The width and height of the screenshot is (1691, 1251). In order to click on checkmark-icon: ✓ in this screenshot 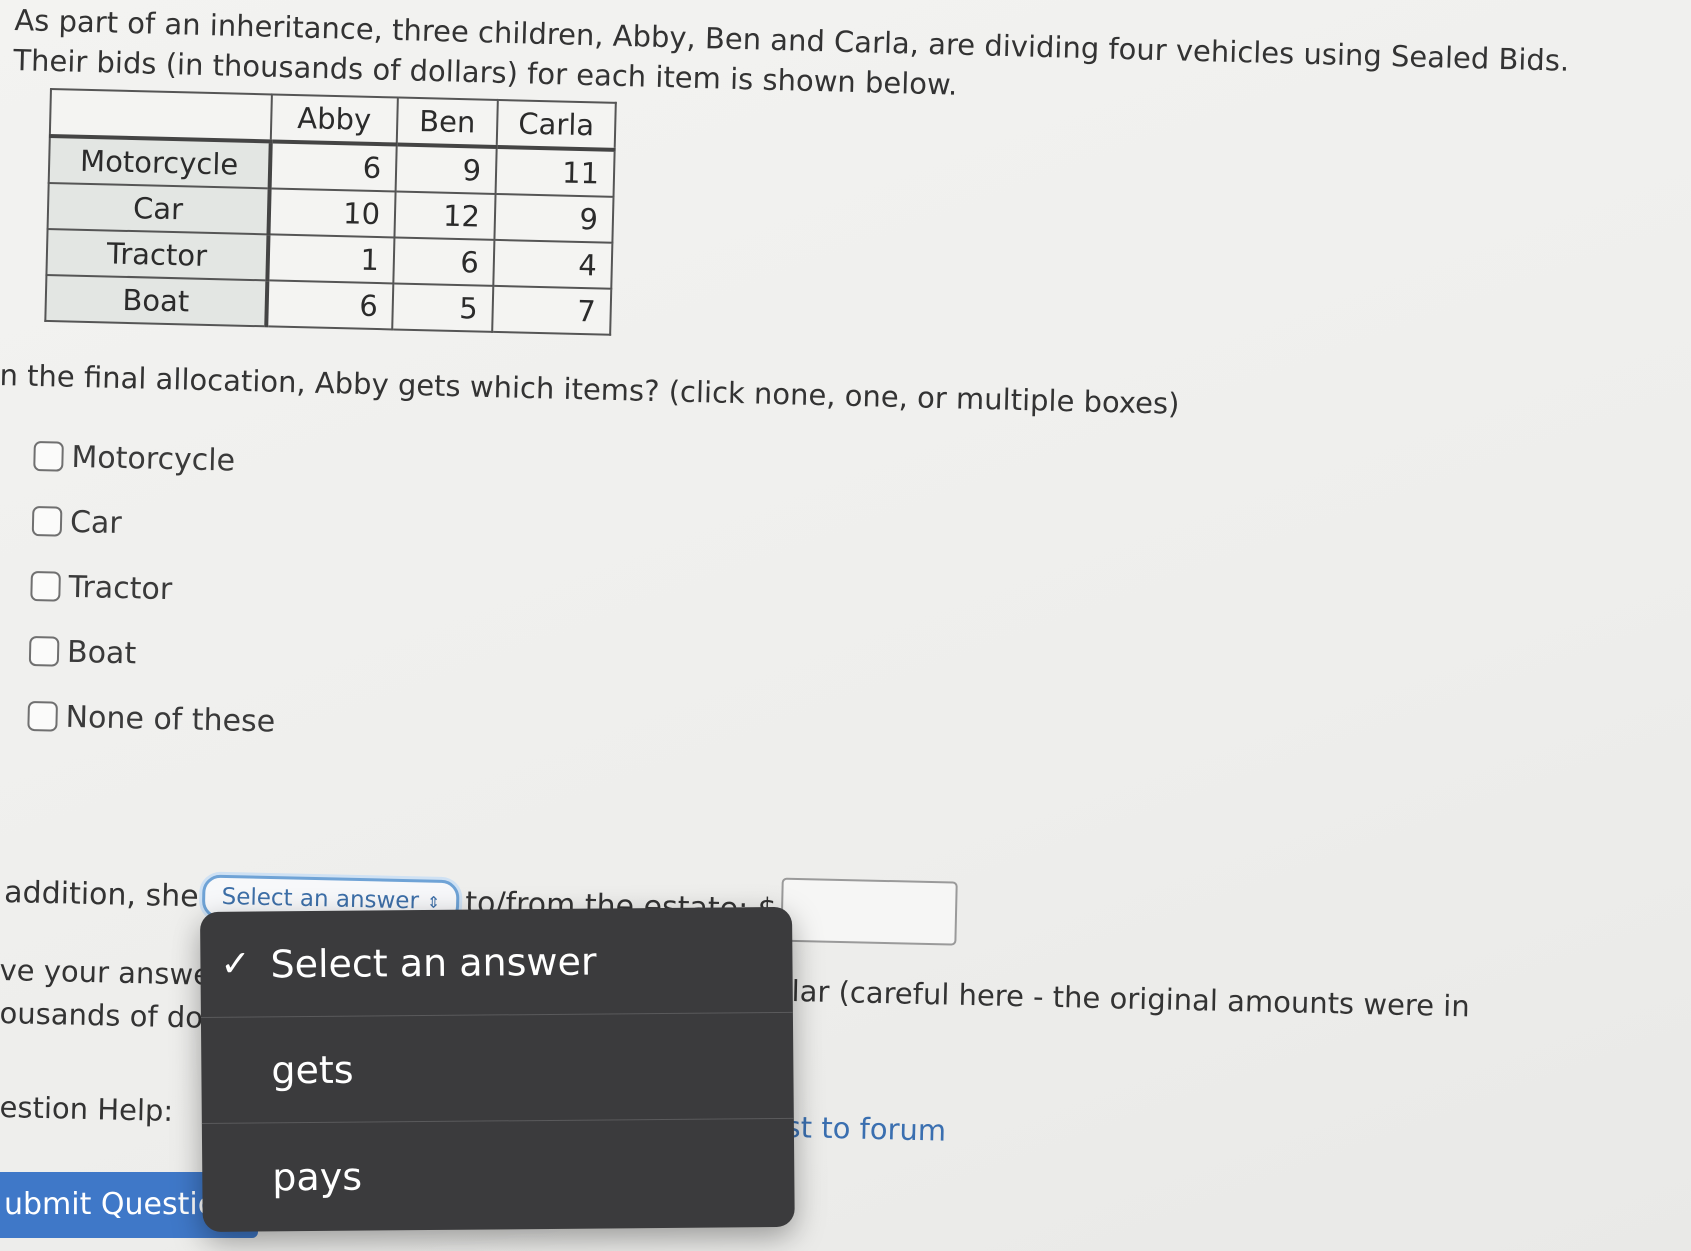, I will do `click(235, 964)`.